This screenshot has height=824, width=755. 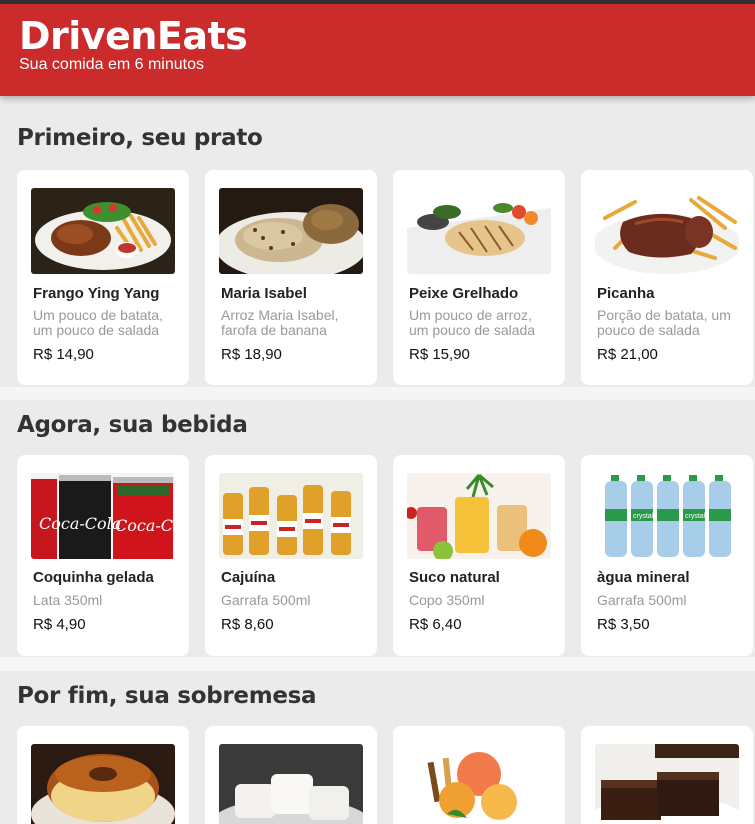 What do you see at coordinates (667, 231) in the screenshot?
I see `dish-image-picanha` at bounding box center [667, 231].